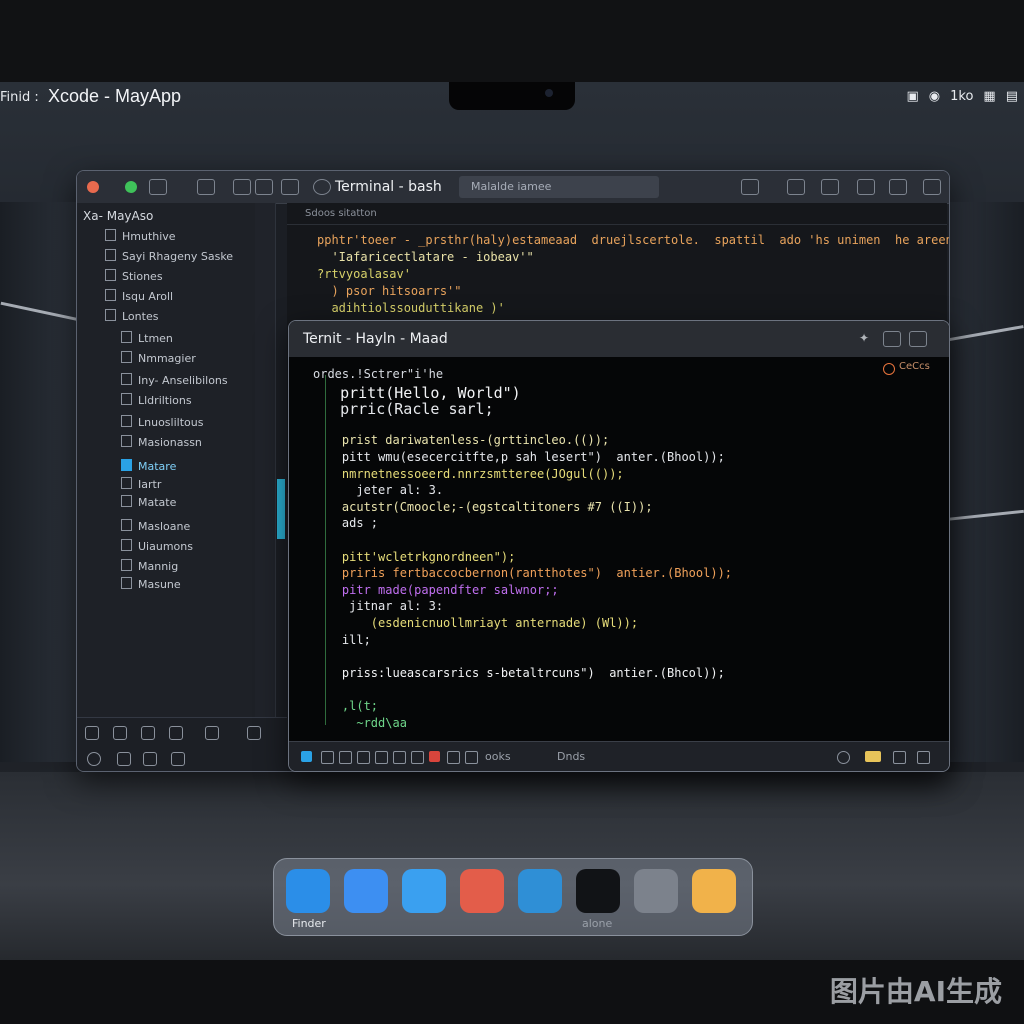 This screenshot has width=1024, height=1024. What do you see at coordinates (281, 509) in the screenshot?
I see `navigator-scrollbar` at bounding box center [281, 509].